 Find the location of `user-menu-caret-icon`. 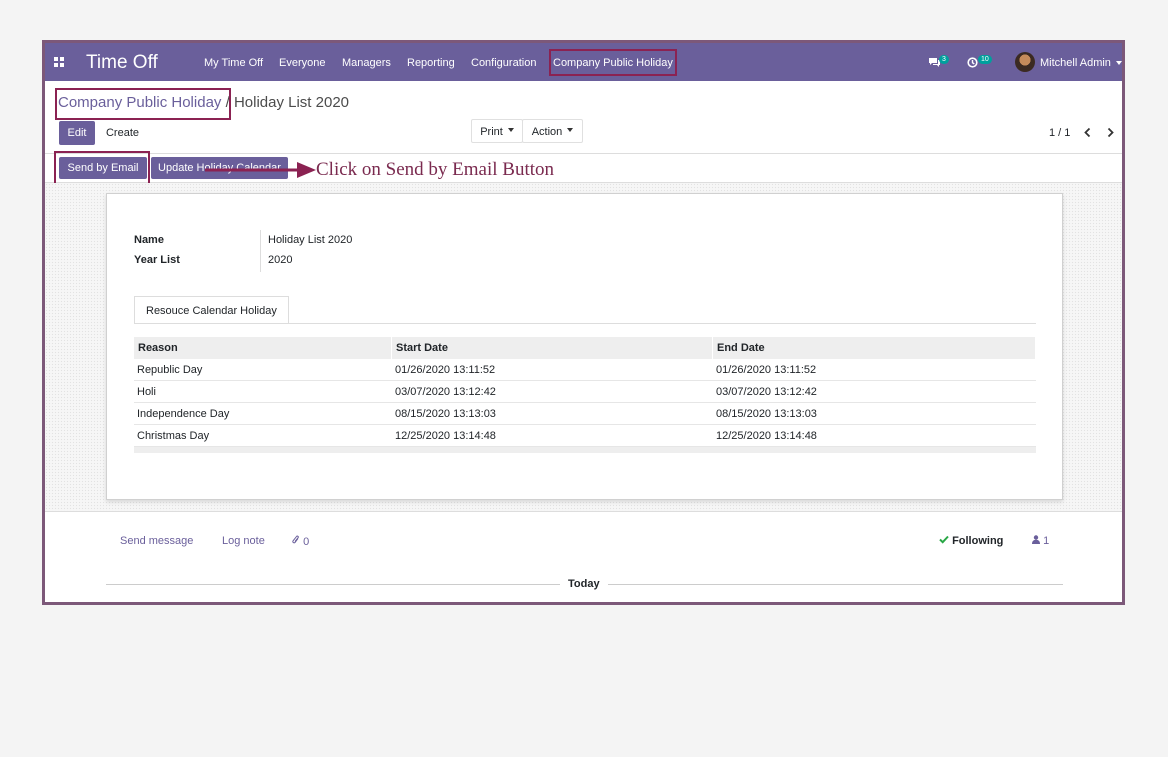

user-menu-caret-icon is located at coordinates (1119, 63).